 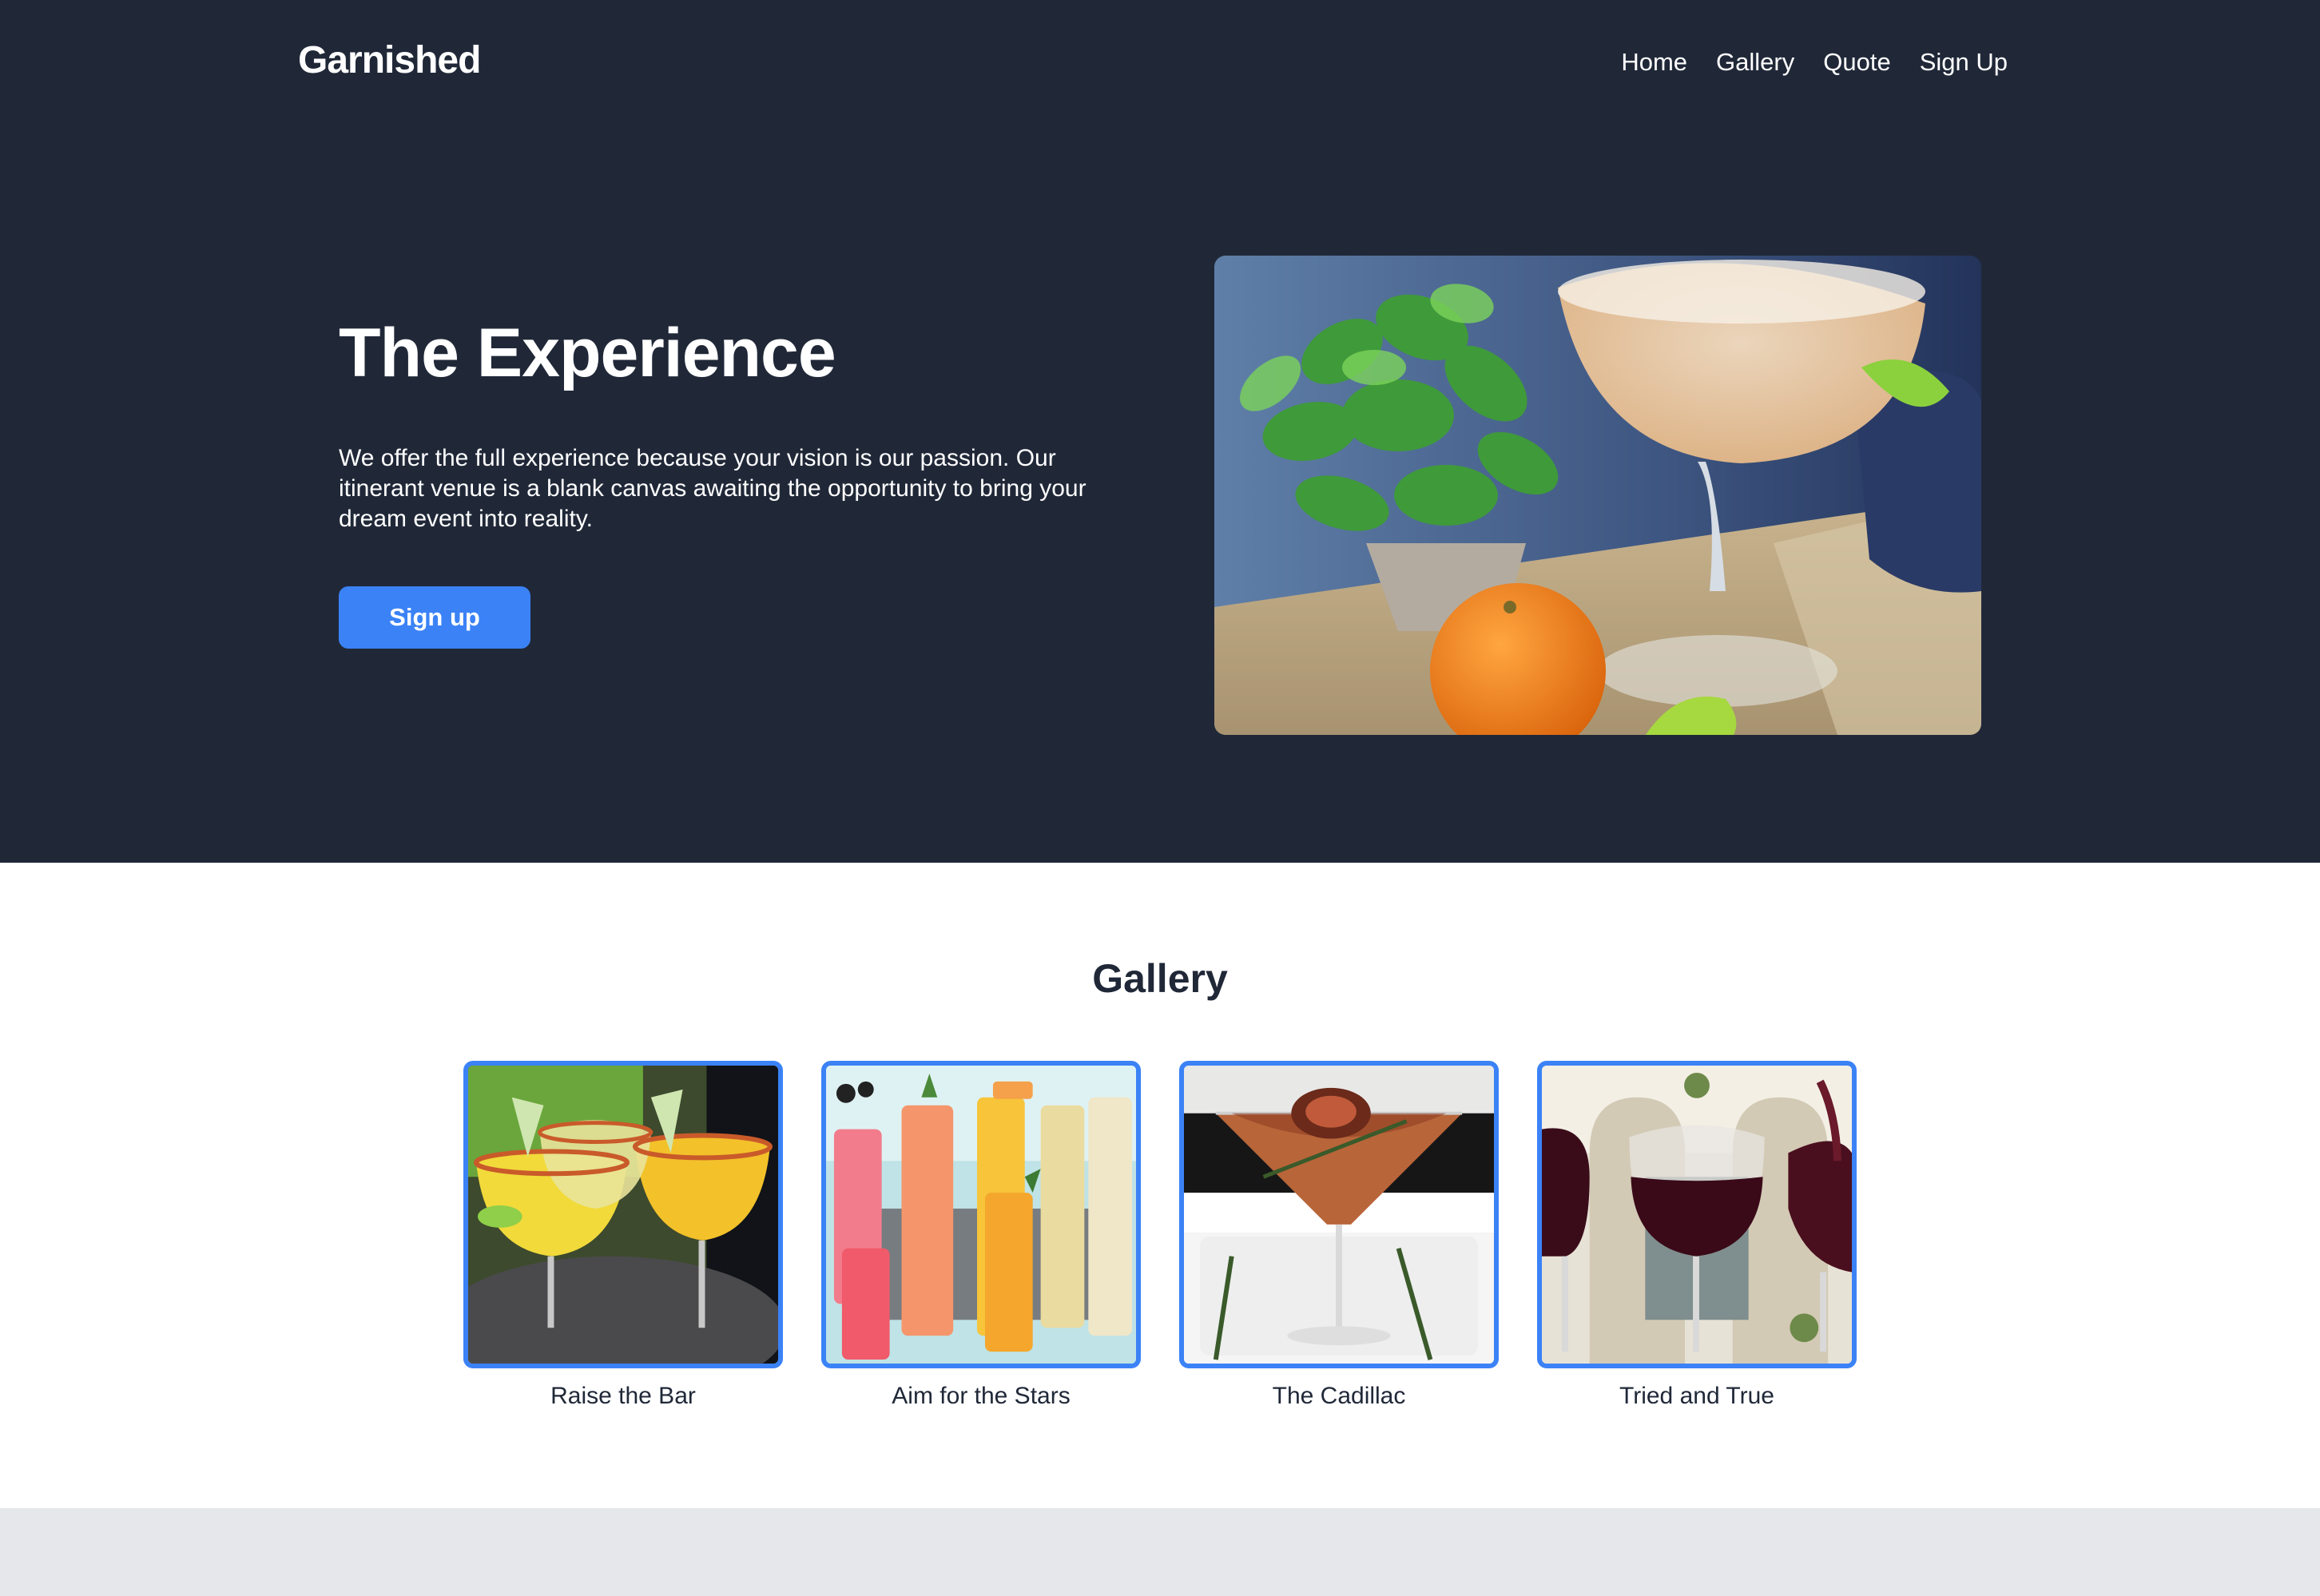 I want to click on martini-fig-photo-icon, so click(x=1339, y=1215).